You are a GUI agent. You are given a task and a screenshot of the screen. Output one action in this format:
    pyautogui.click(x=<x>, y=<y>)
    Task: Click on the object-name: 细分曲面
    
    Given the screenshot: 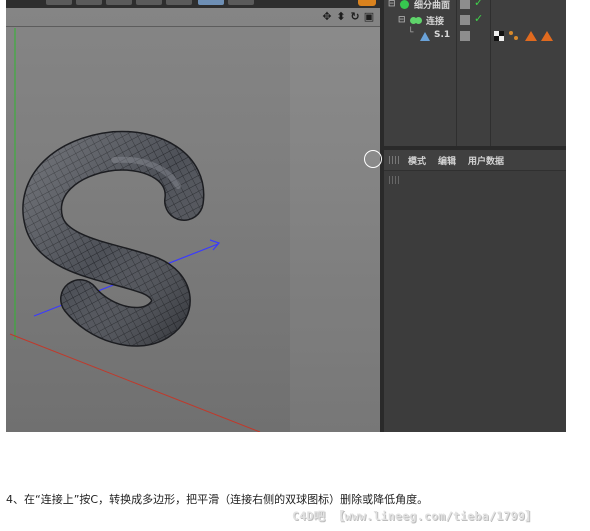 What is the action you would take?
    pyautogui.click(x=432, y=5)
    